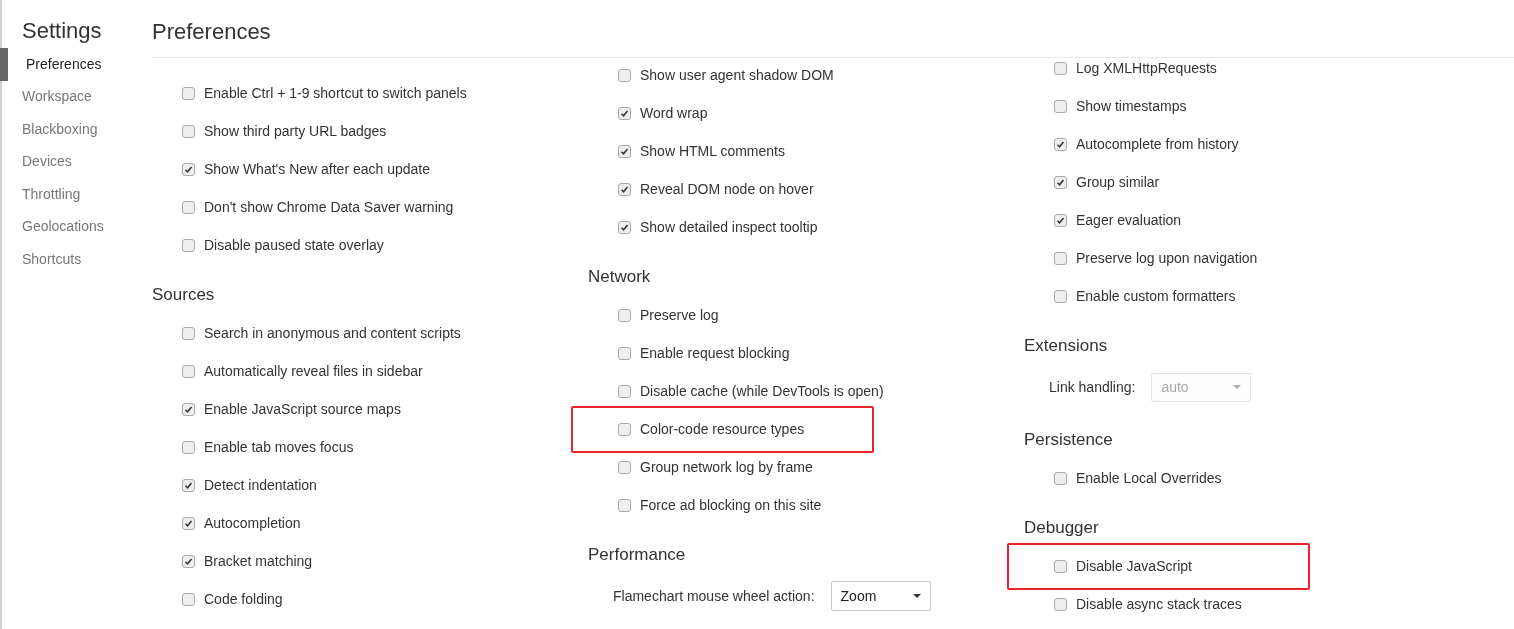 This screenshot has height=629, width=1514. Describe the element at coordinates (329, 207) in the screenshot. I see `checkbox-label: Don't show Chrome Data Saver warning` at that location.